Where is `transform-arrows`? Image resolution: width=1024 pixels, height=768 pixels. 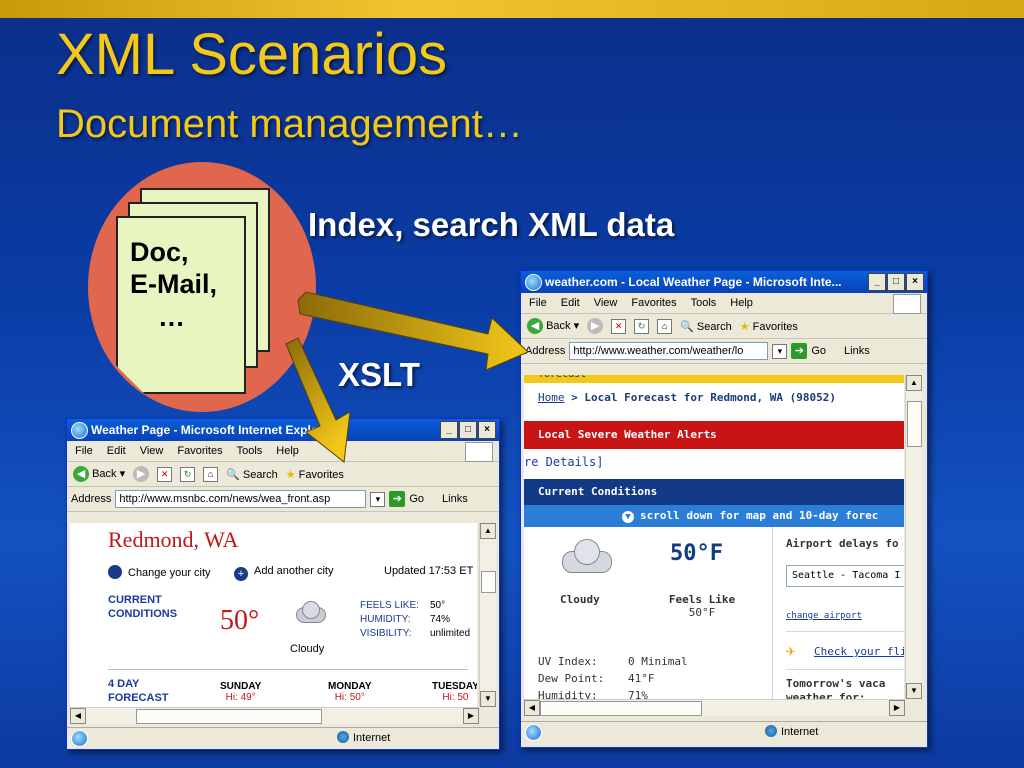
transform-arrows is located at coordinates (407, 377).